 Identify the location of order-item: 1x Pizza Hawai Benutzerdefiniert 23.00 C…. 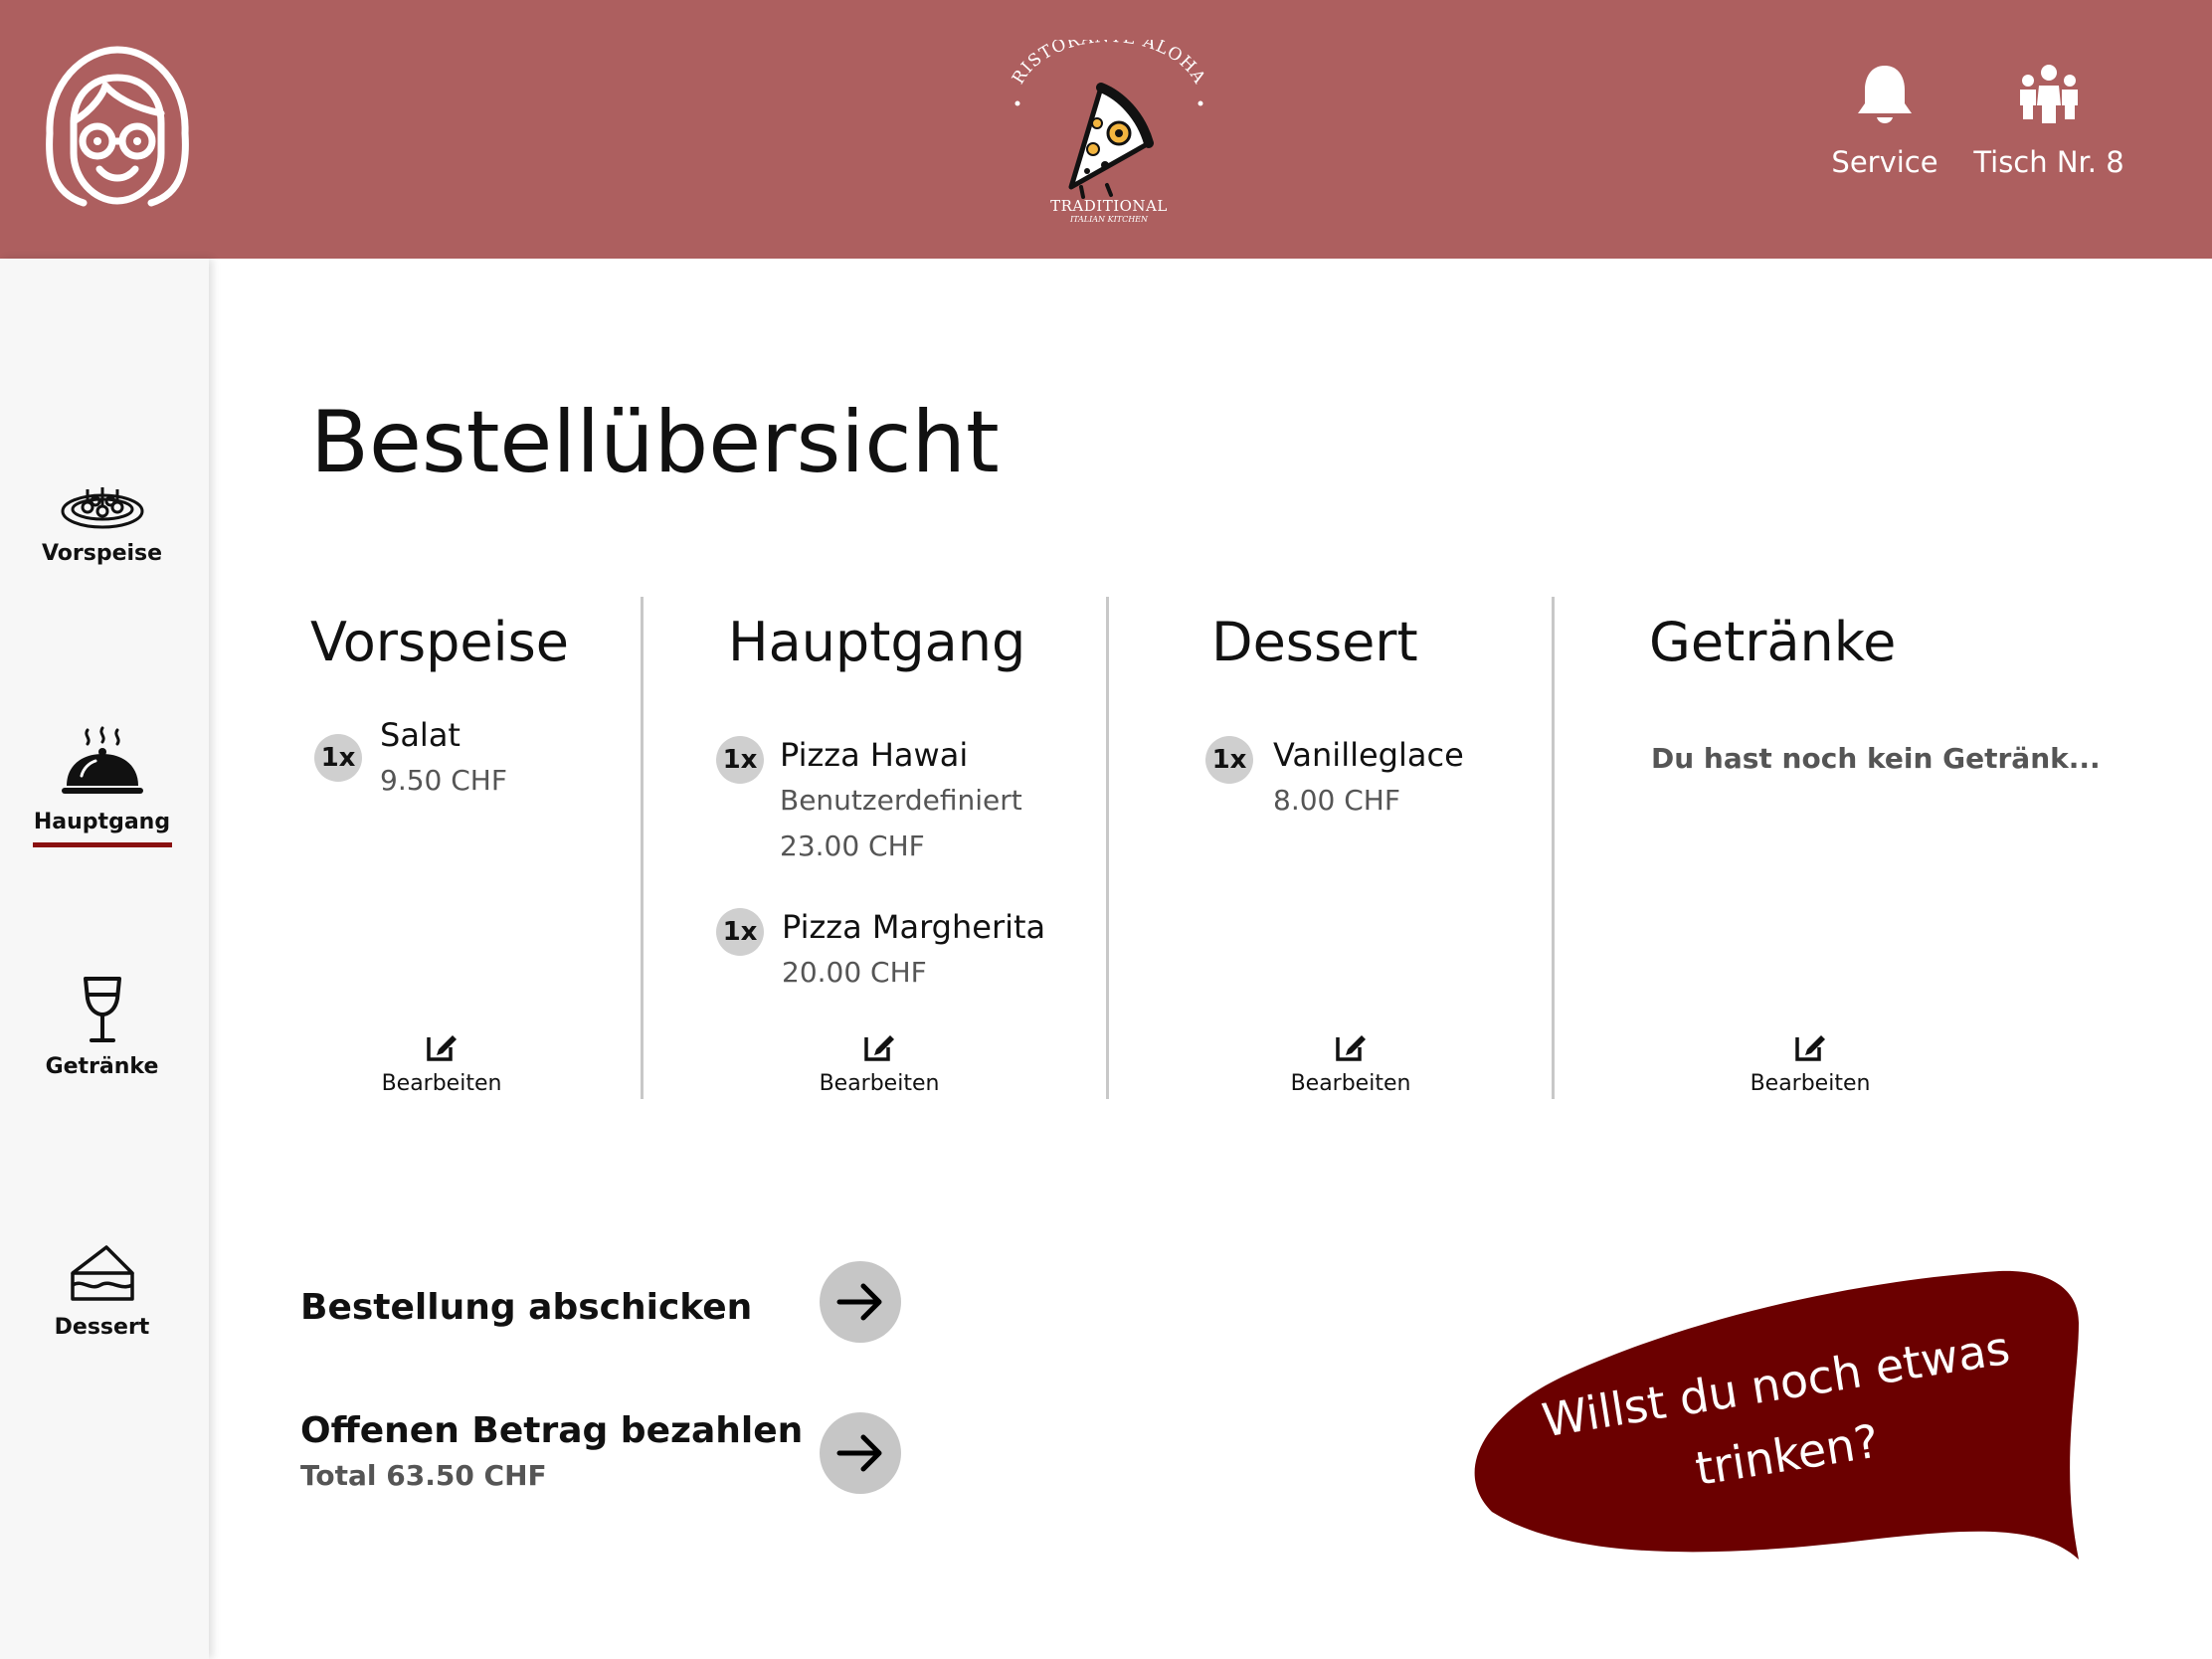
(905, 805).